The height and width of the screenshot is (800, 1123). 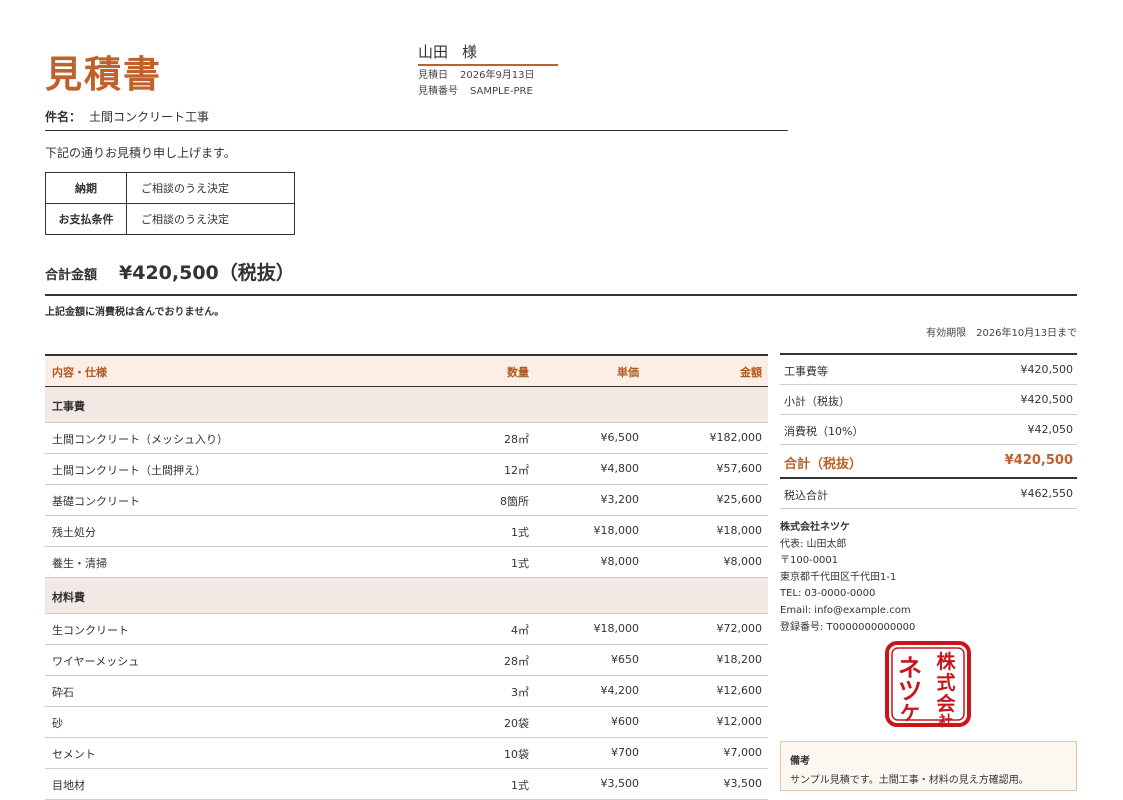 I want to click on terms-row-payment: お支払条件 ご相談のうえ決定, so click(x=170, y=219).